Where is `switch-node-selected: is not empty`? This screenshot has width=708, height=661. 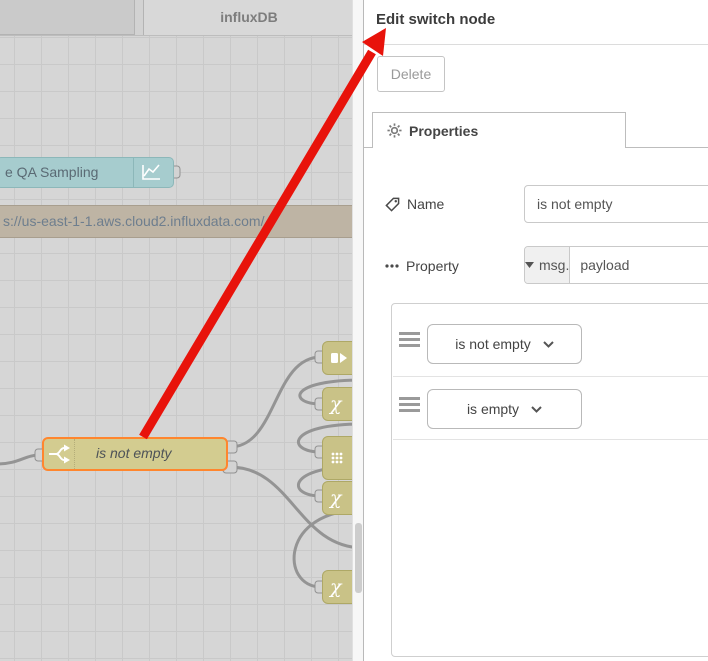
switch-node-selected: is not empty is located at coordinates (135, 454).